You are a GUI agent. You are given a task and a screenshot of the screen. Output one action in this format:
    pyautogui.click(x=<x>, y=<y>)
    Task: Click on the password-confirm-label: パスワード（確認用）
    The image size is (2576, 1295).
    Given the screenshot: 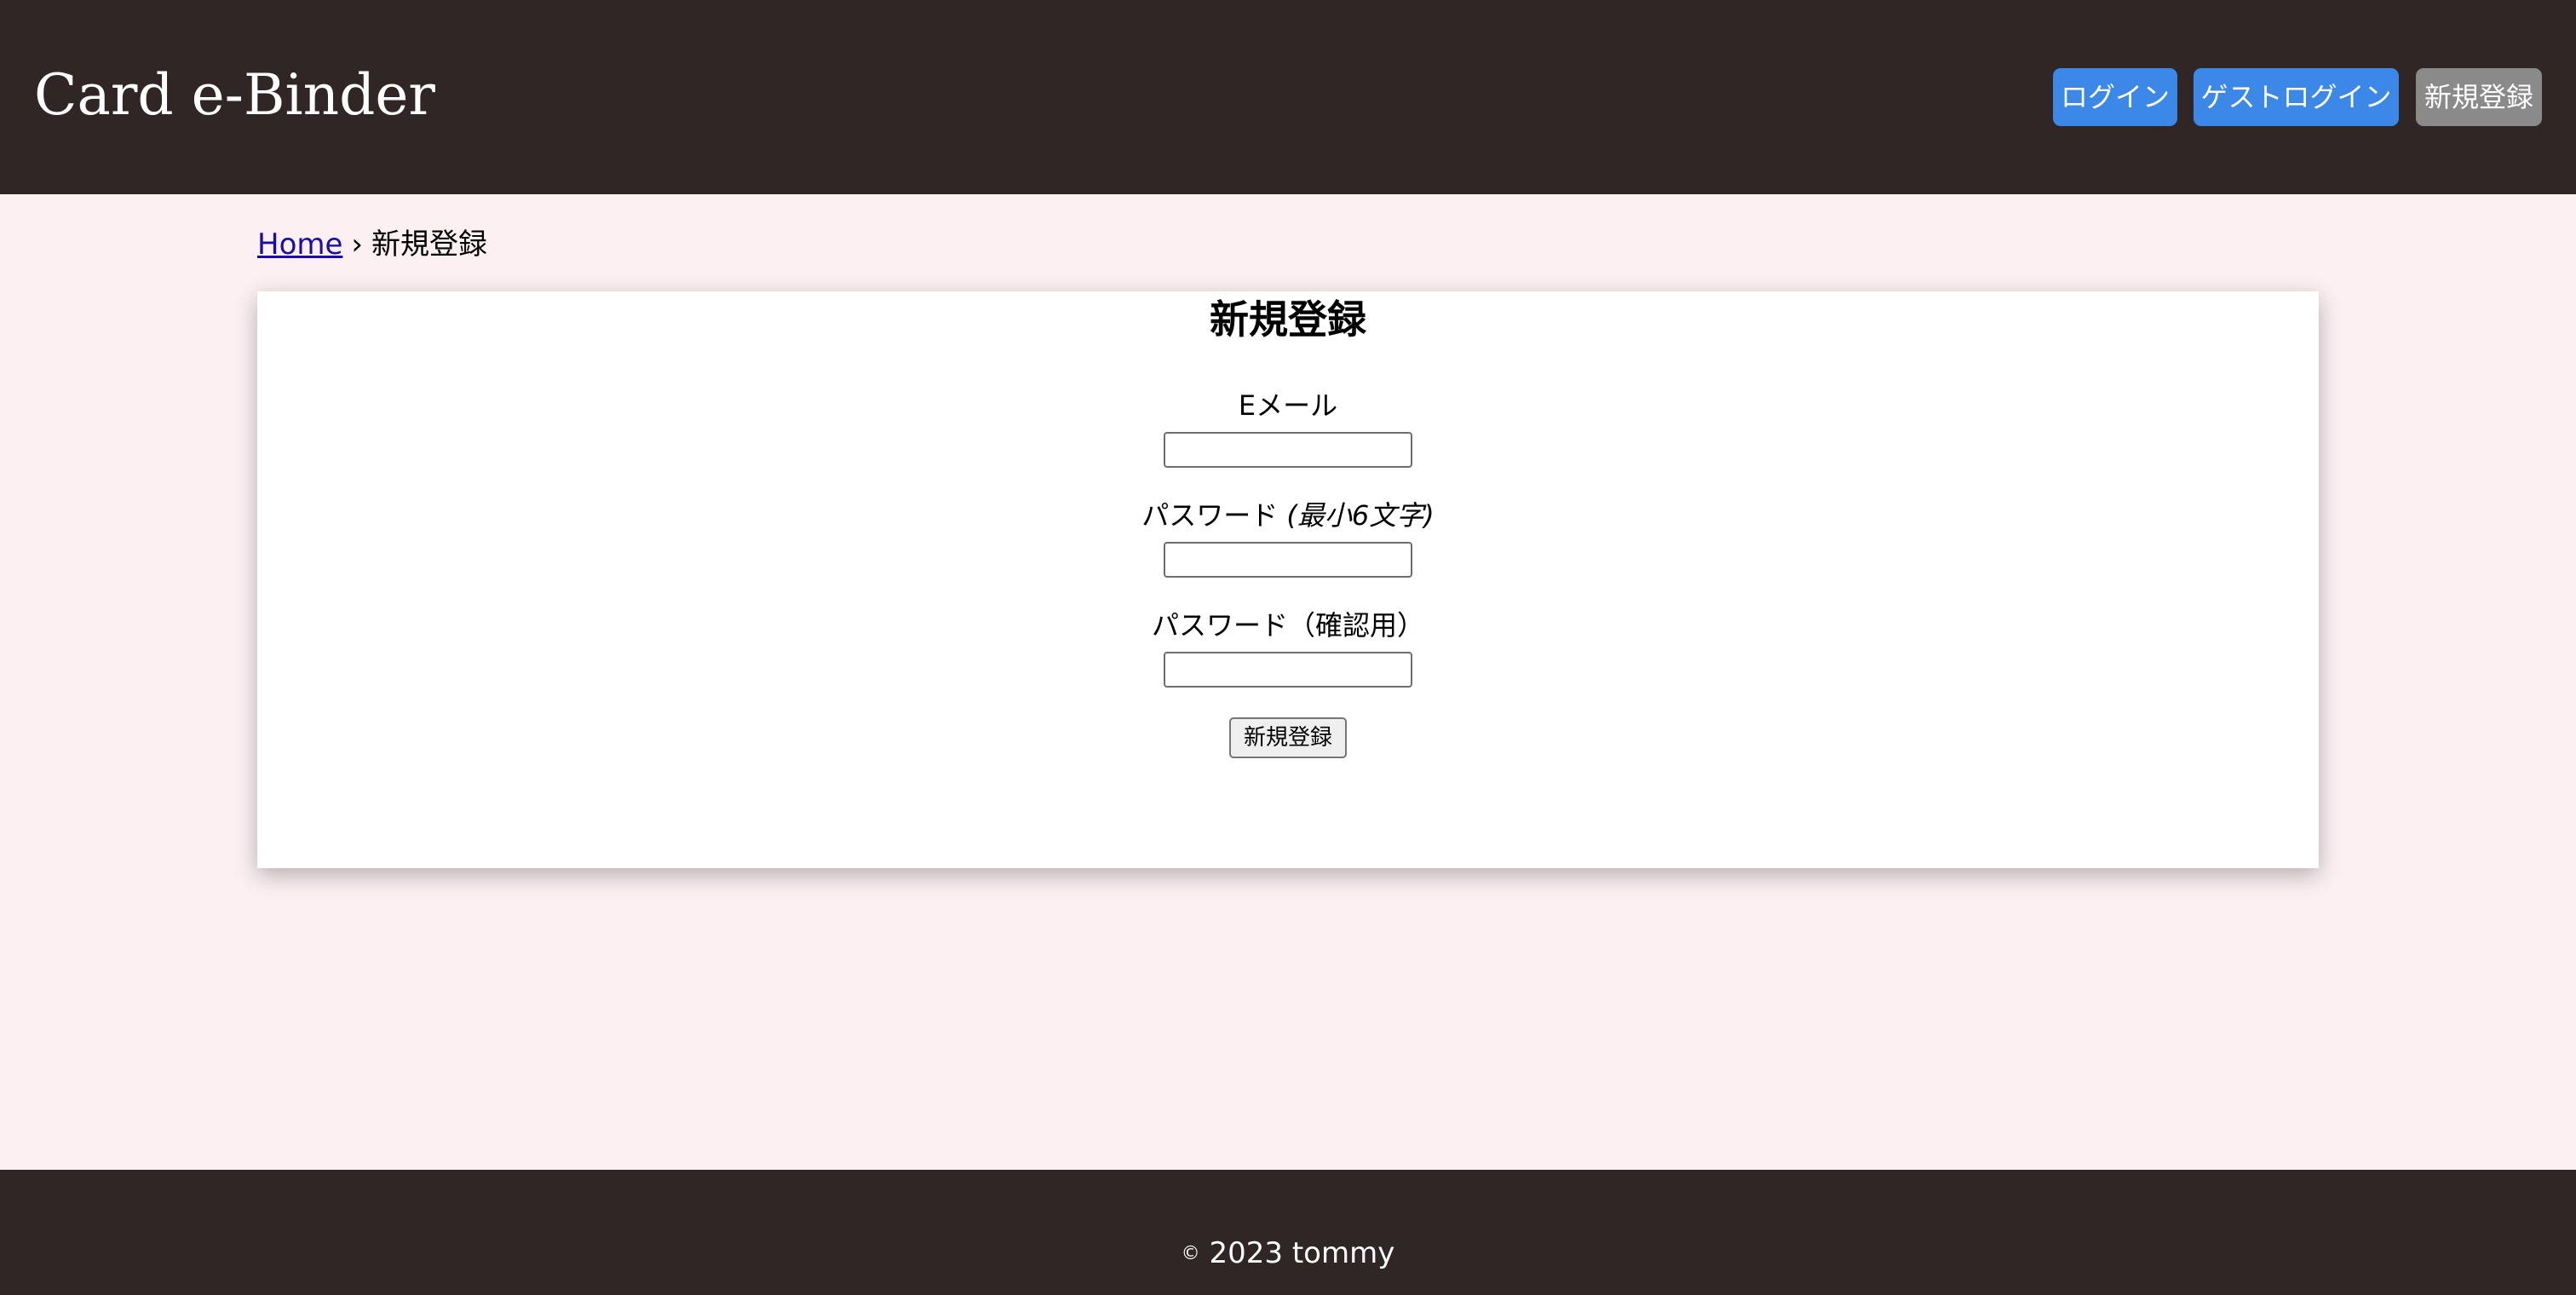 What is the action you would take?
    pyautogui.click(x=1288, y=625)
    